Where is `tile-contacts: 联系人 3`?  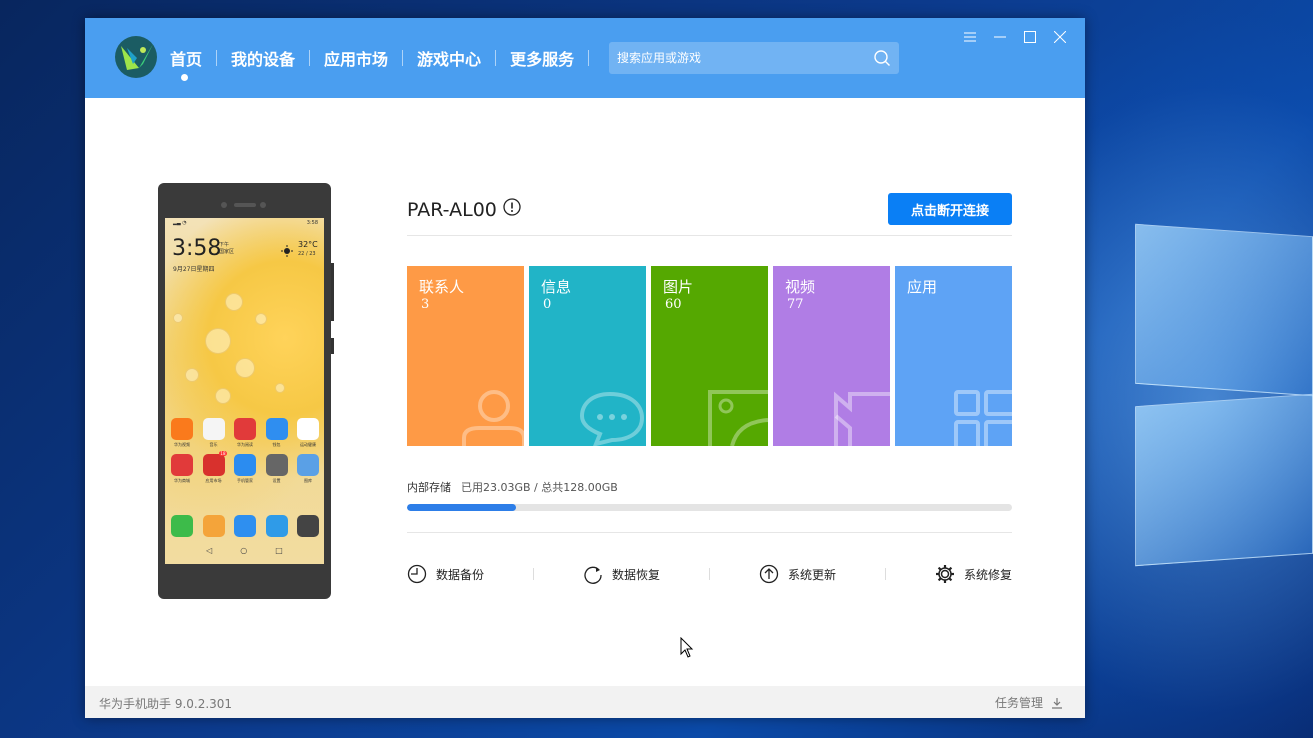 tile-contacts: 联系人 3 is located at coordinates (465, 356).